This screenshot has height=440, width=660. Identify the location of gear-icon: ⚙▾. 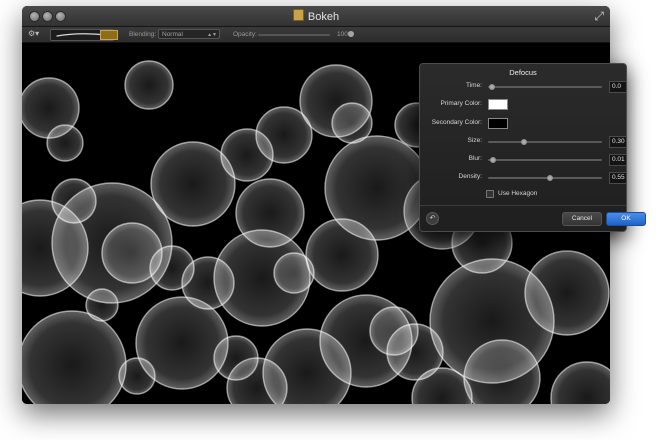
(33, 33).